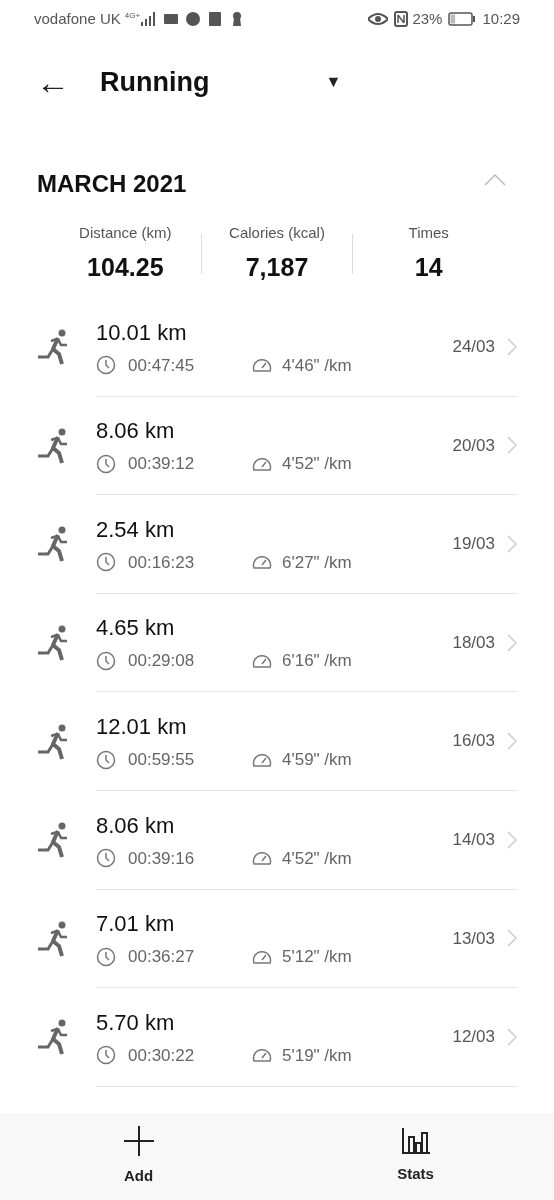 The height and width of the screenshot is (1200, 554). What do you see at coordinates (142, 332) in the screenshot?
I see `distance-text: 10.01 km` at bounding box center [142, 332].